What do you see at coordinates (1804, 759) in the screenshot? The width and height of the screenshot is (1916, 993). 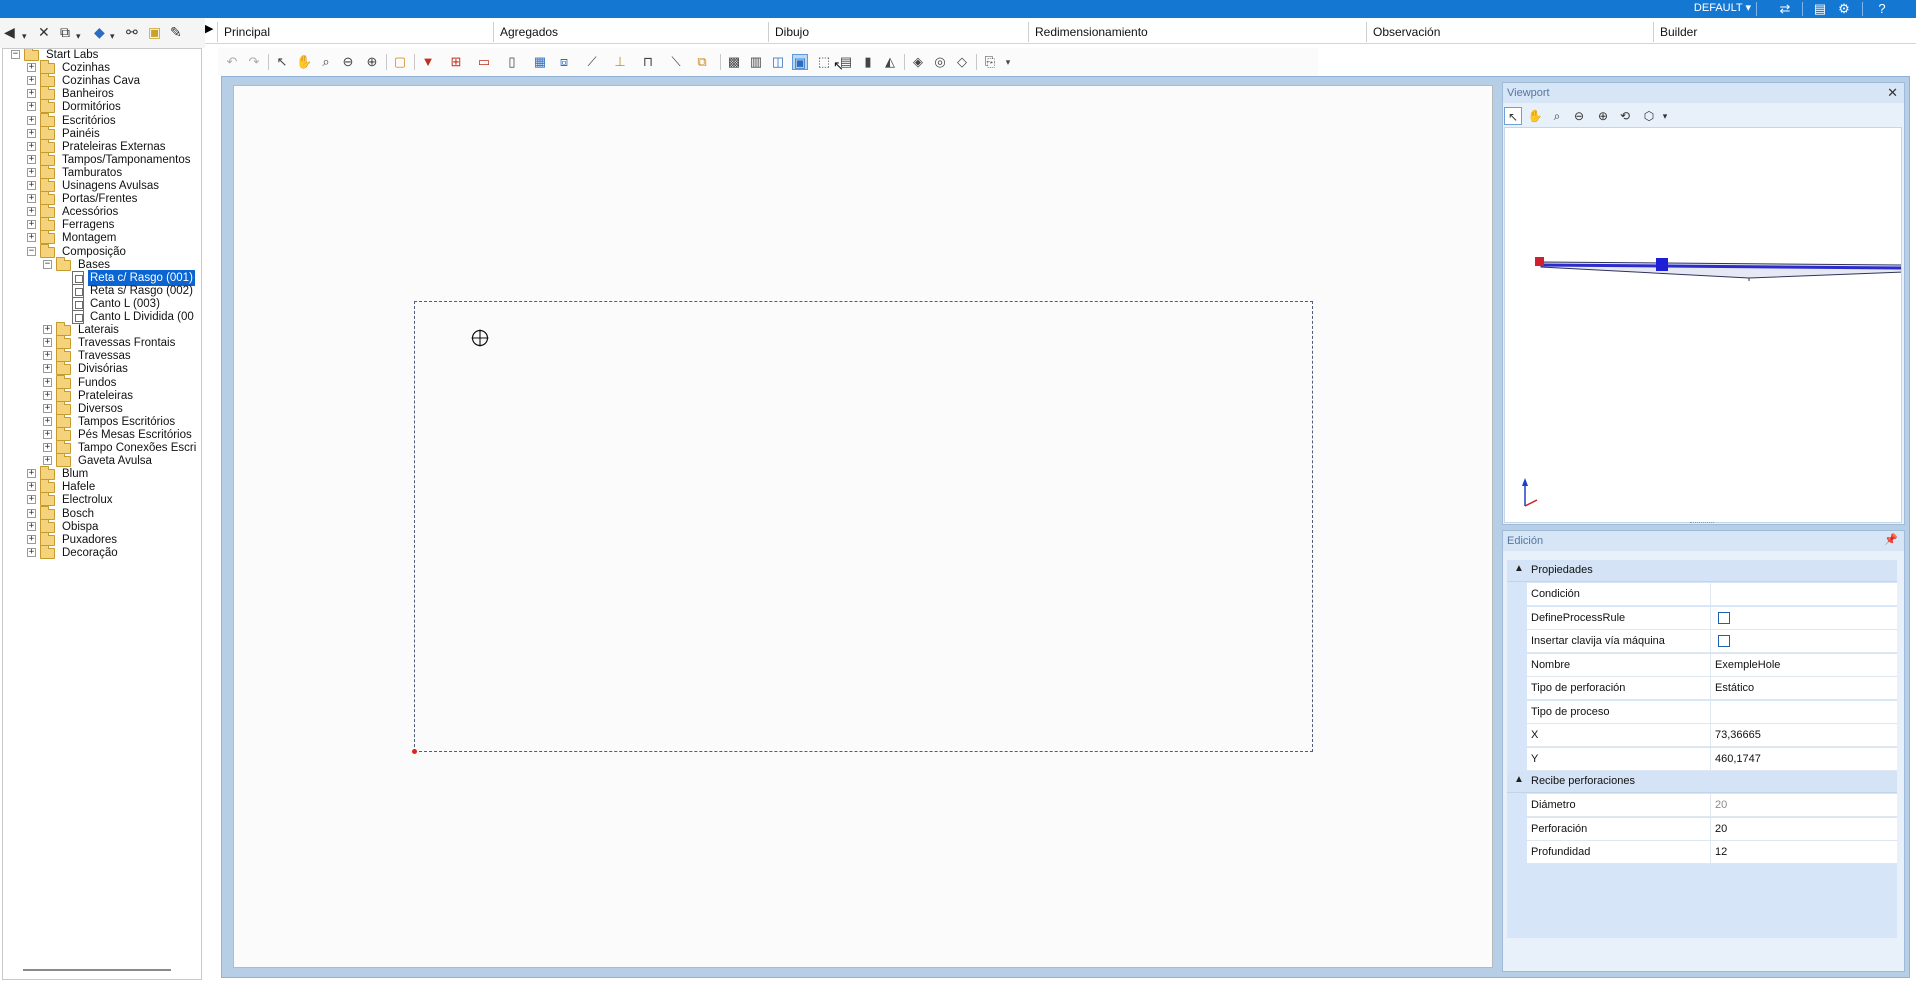 I see `property-value: 460,1747` at bounding box center [1804, 759].